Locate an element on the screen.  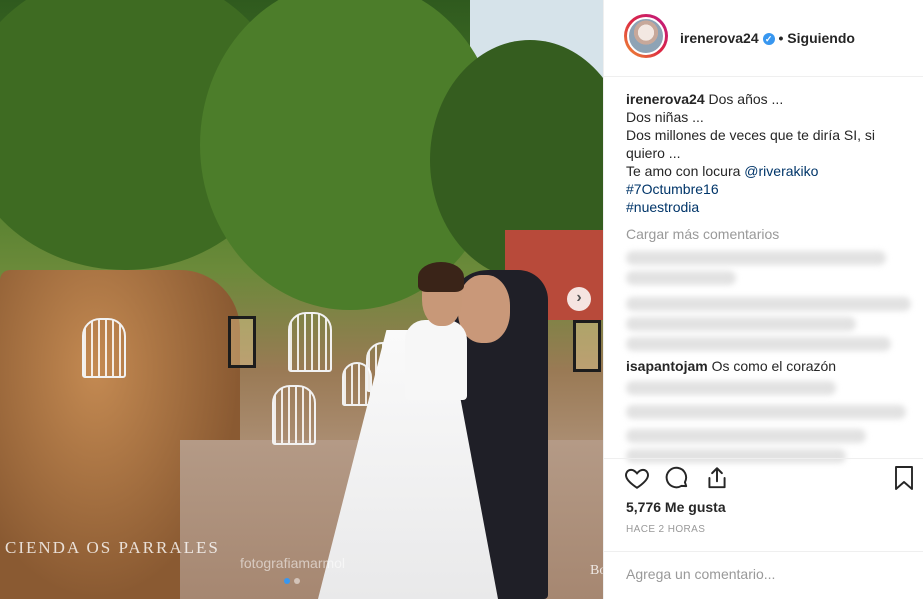
add-comment-box is located at coordinates (763, 576).